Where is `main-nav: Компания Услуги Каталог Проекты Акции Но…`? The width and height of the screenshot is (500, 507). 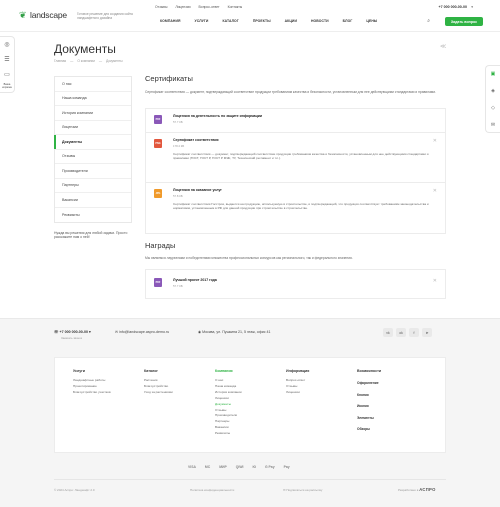
main-nav: Компания Услуги Каталог Проекты Акции Но… is located at coordinates (268, 21).